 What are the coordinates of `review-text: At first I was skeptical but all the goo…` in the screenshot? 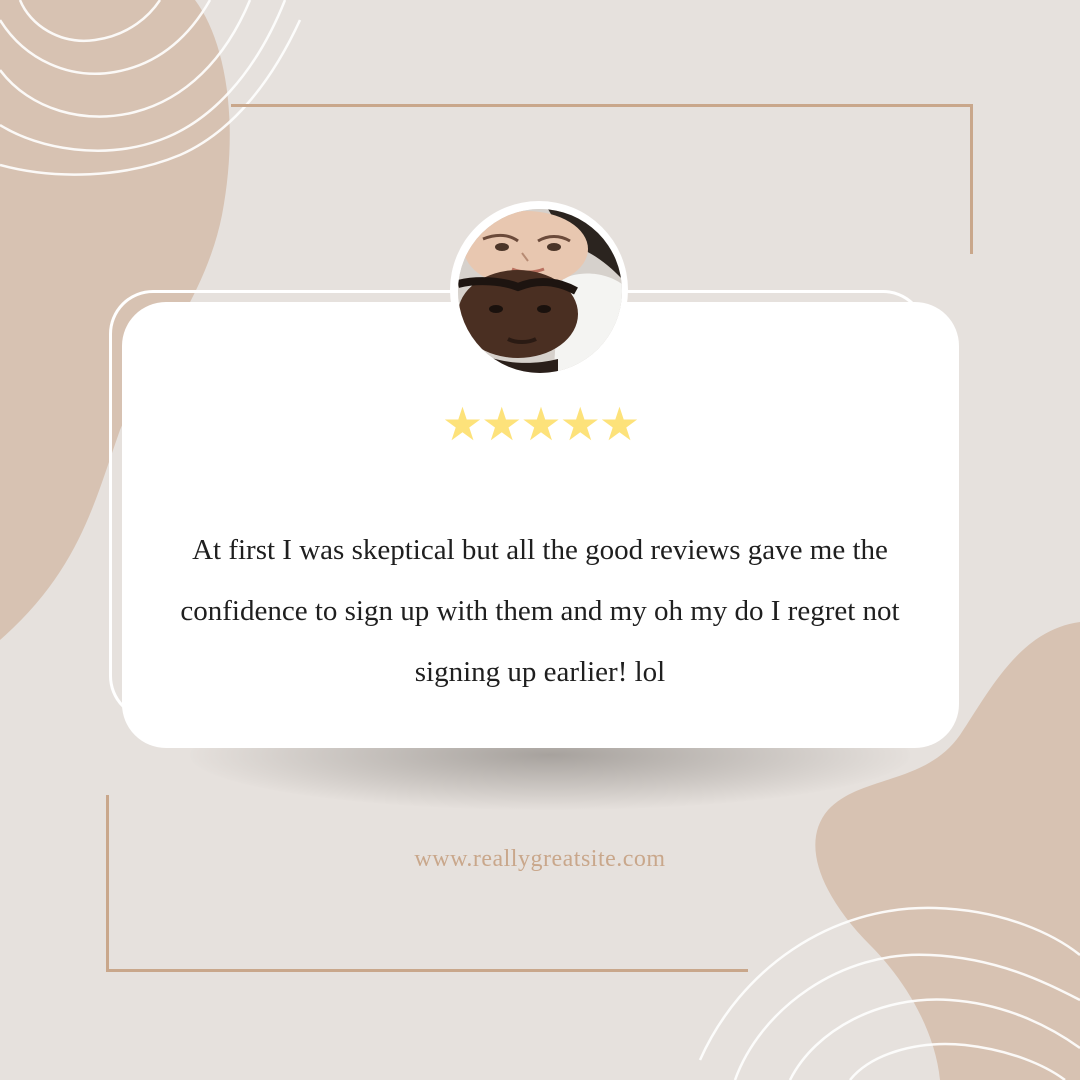 It's located at (540, 611).